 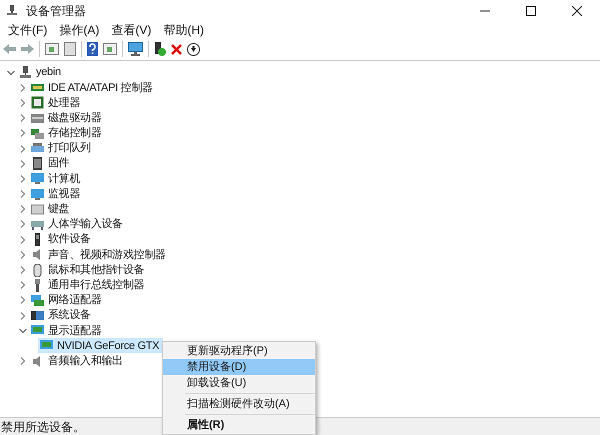 I want to click on tree-item: 音频输入和输出, so click(x=77, y=361).